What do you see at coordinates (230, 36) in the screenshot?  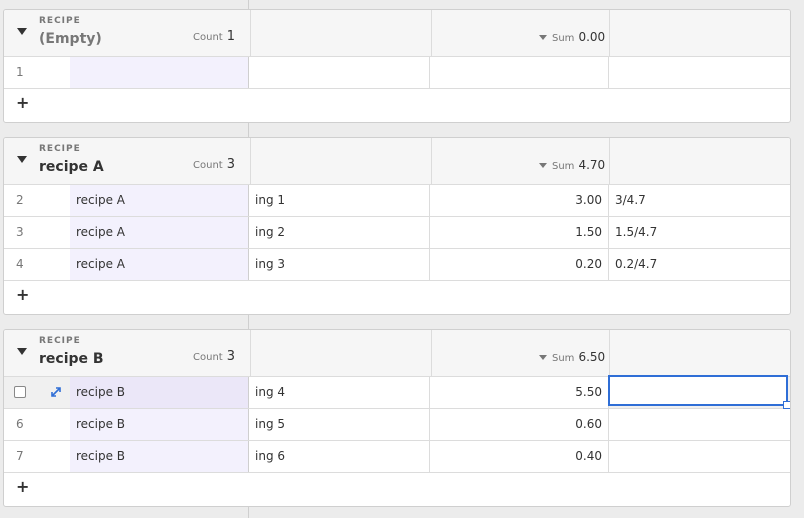 I see `count-value: 1` at bounding box center [230, 36].